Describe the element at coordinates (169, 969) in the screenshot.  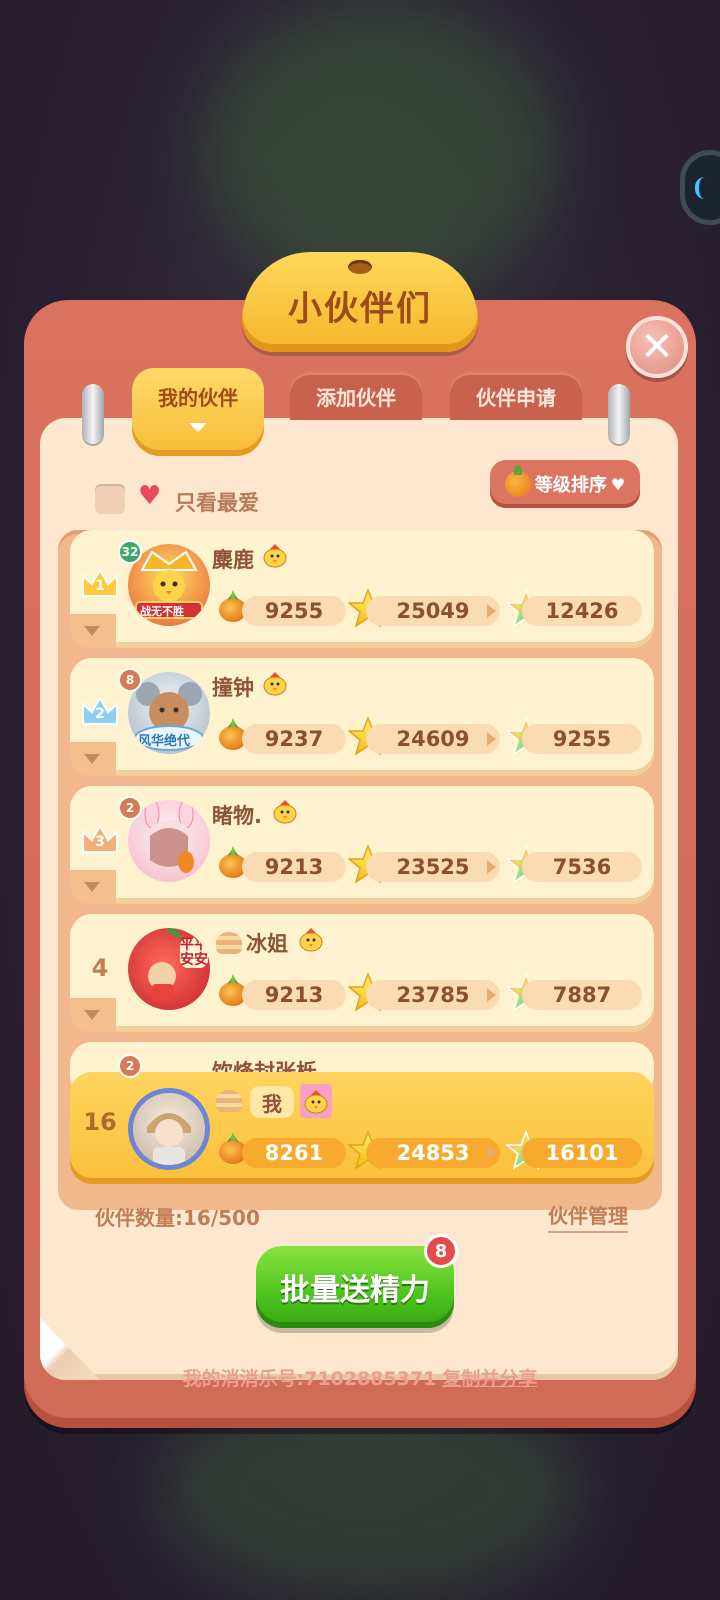
I see `avatar: 平平安安` at that location.